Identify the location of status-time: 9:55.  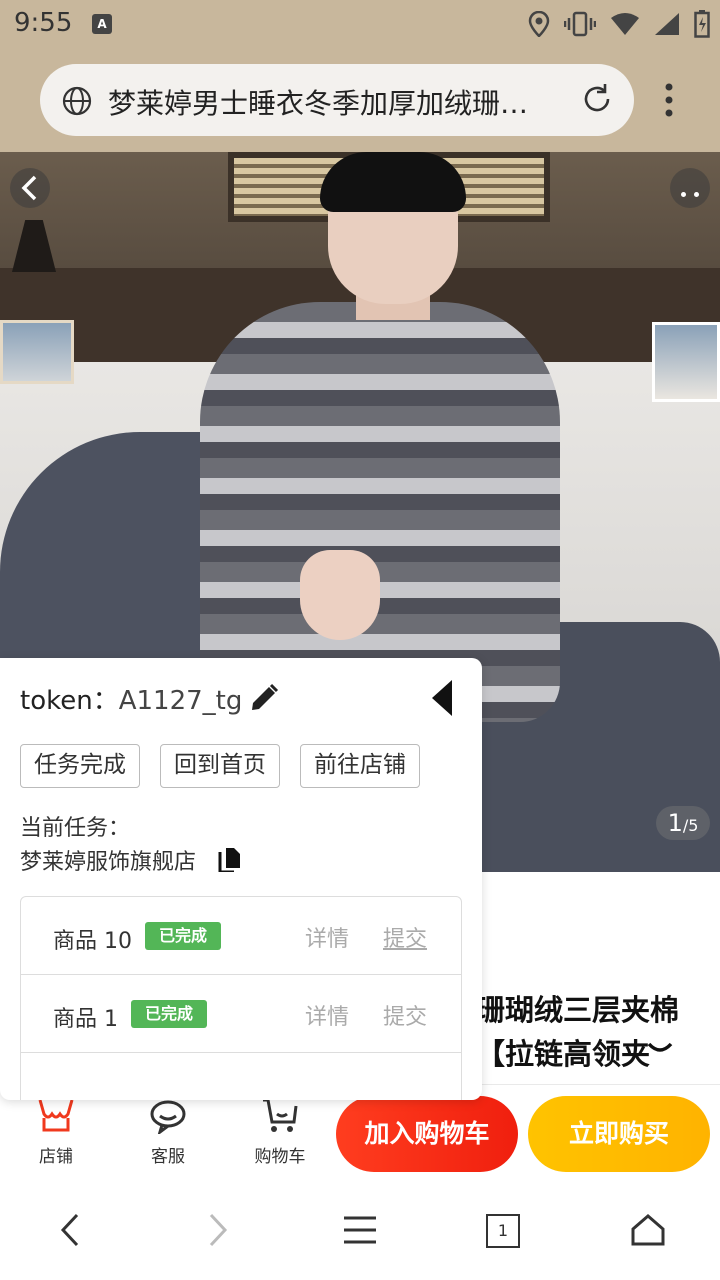
(43, 23).